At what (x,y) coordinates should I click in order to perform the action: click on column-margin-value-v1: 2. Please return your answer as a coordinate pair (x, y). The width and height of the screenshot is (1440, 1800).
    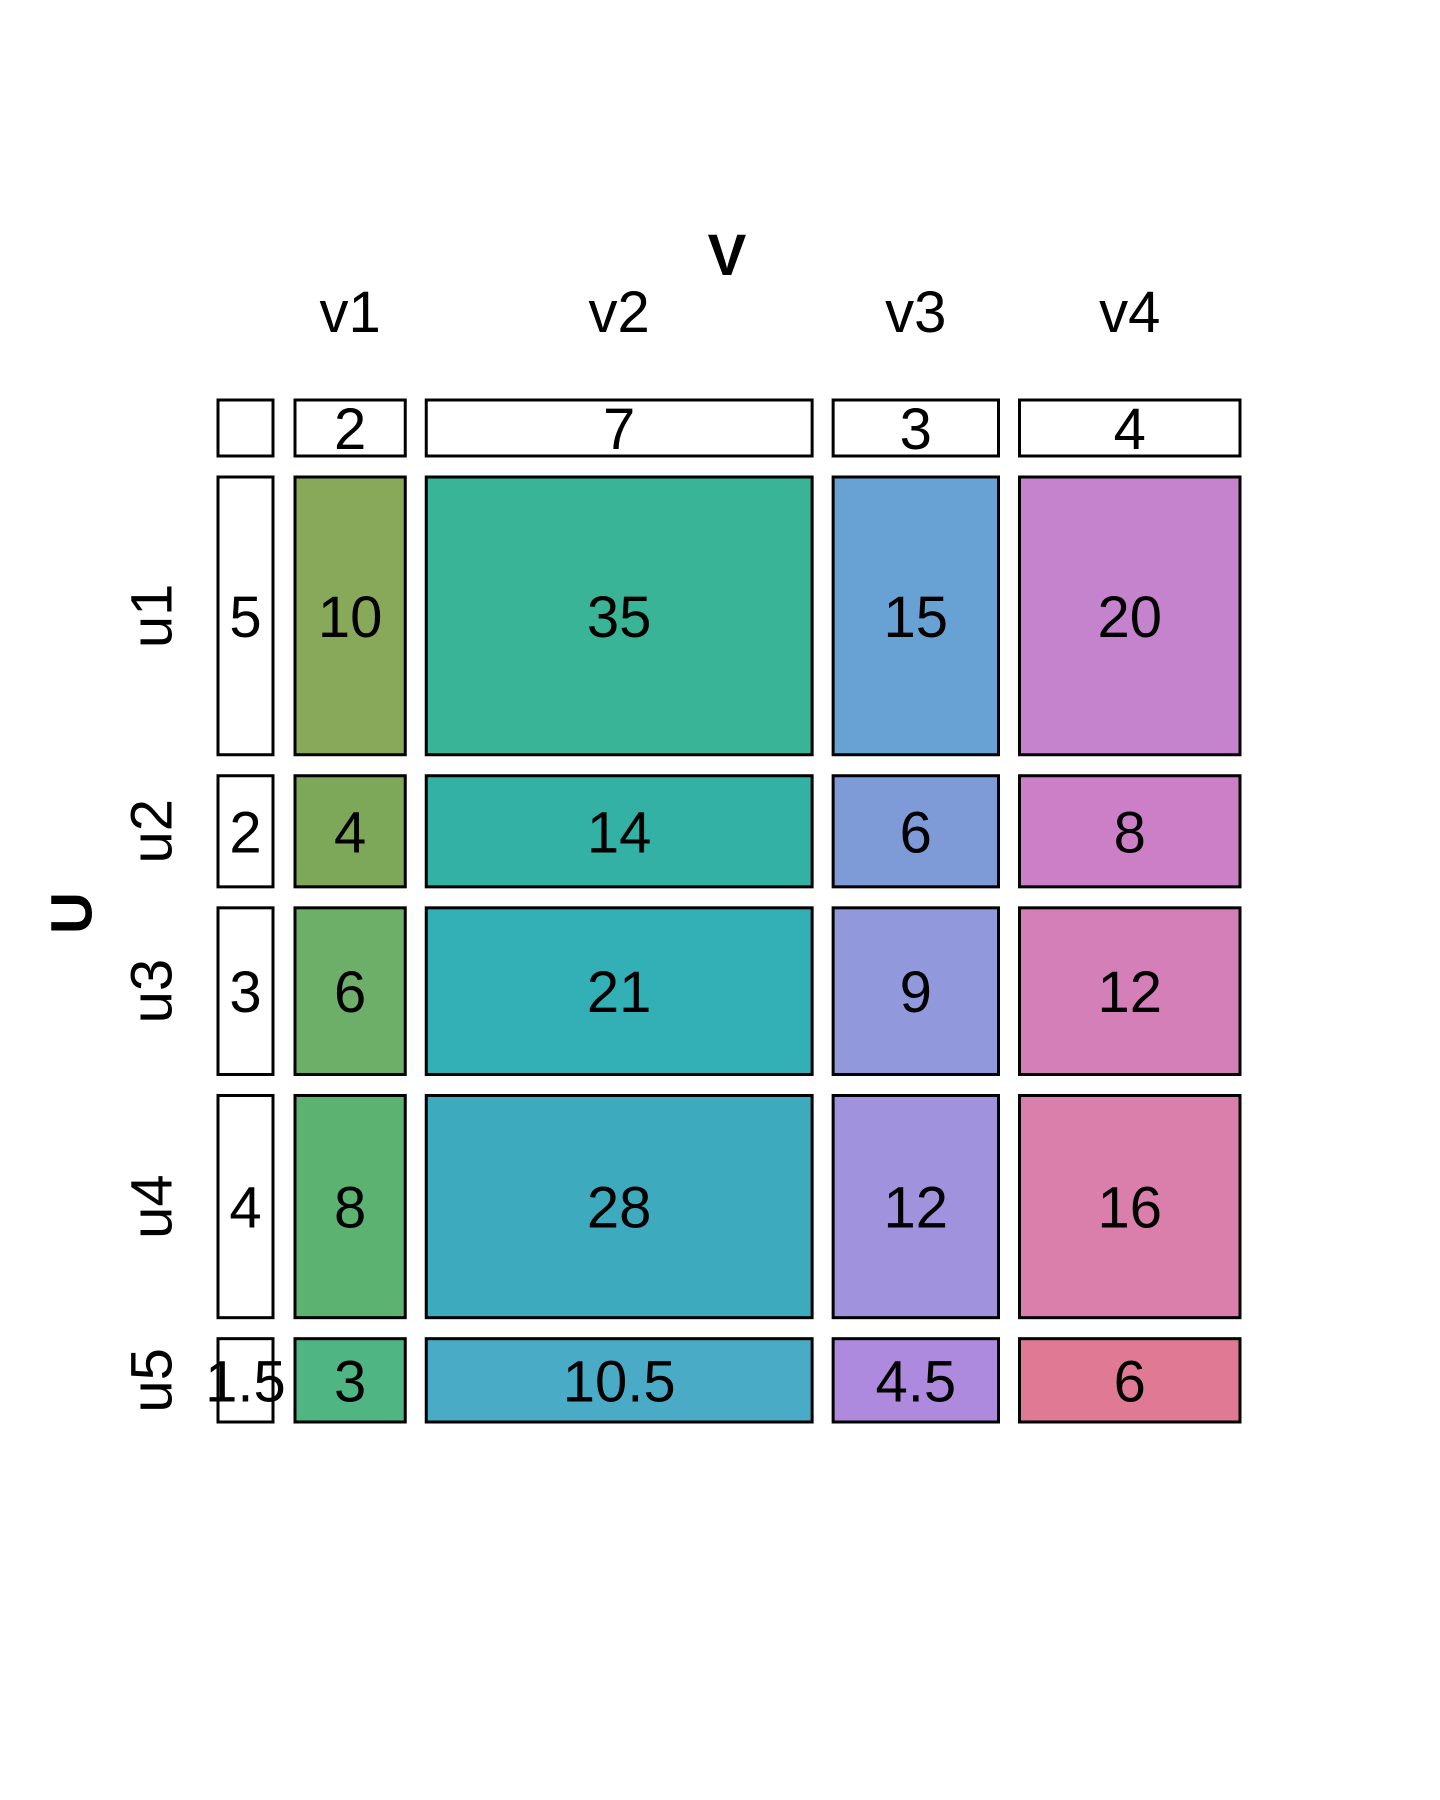
    Looking at the image, I should click on (350, 429).